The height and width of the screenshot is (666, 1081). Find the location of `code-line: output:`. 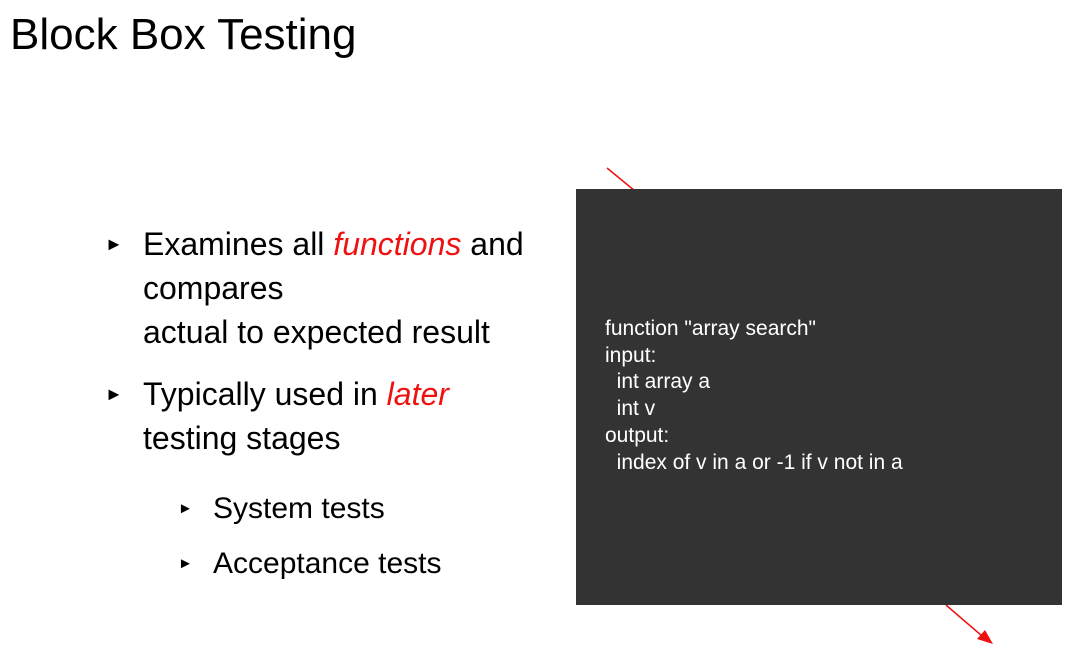

code-line: output: is located at coordinates (637, 435).